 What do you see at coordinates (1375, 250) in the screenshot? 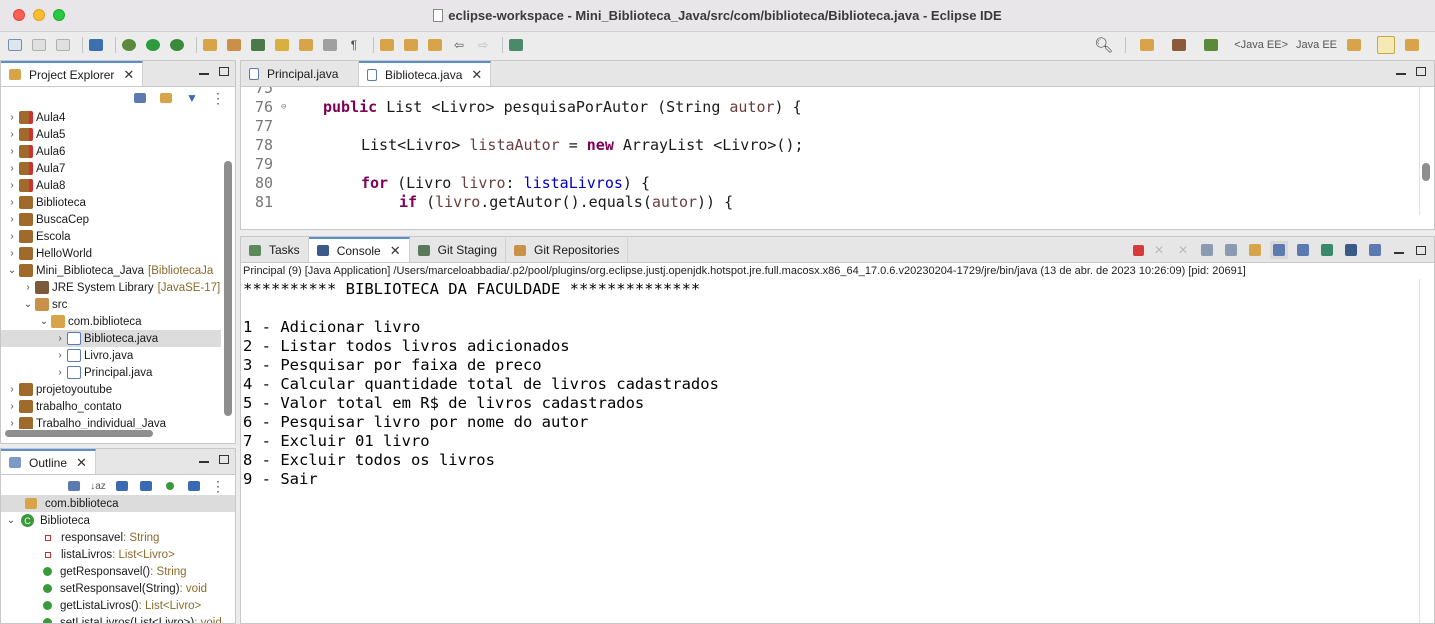
I see `open-console-icon` at bounding box center [1375, 250].